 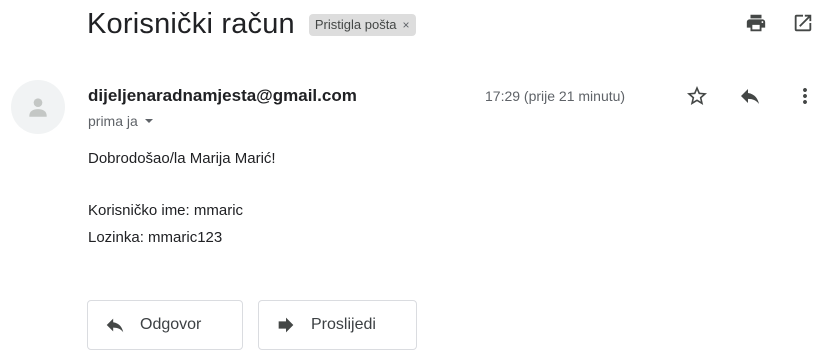 I want to click on reply-button-label: Odgovor, so click(x=171, y=324).